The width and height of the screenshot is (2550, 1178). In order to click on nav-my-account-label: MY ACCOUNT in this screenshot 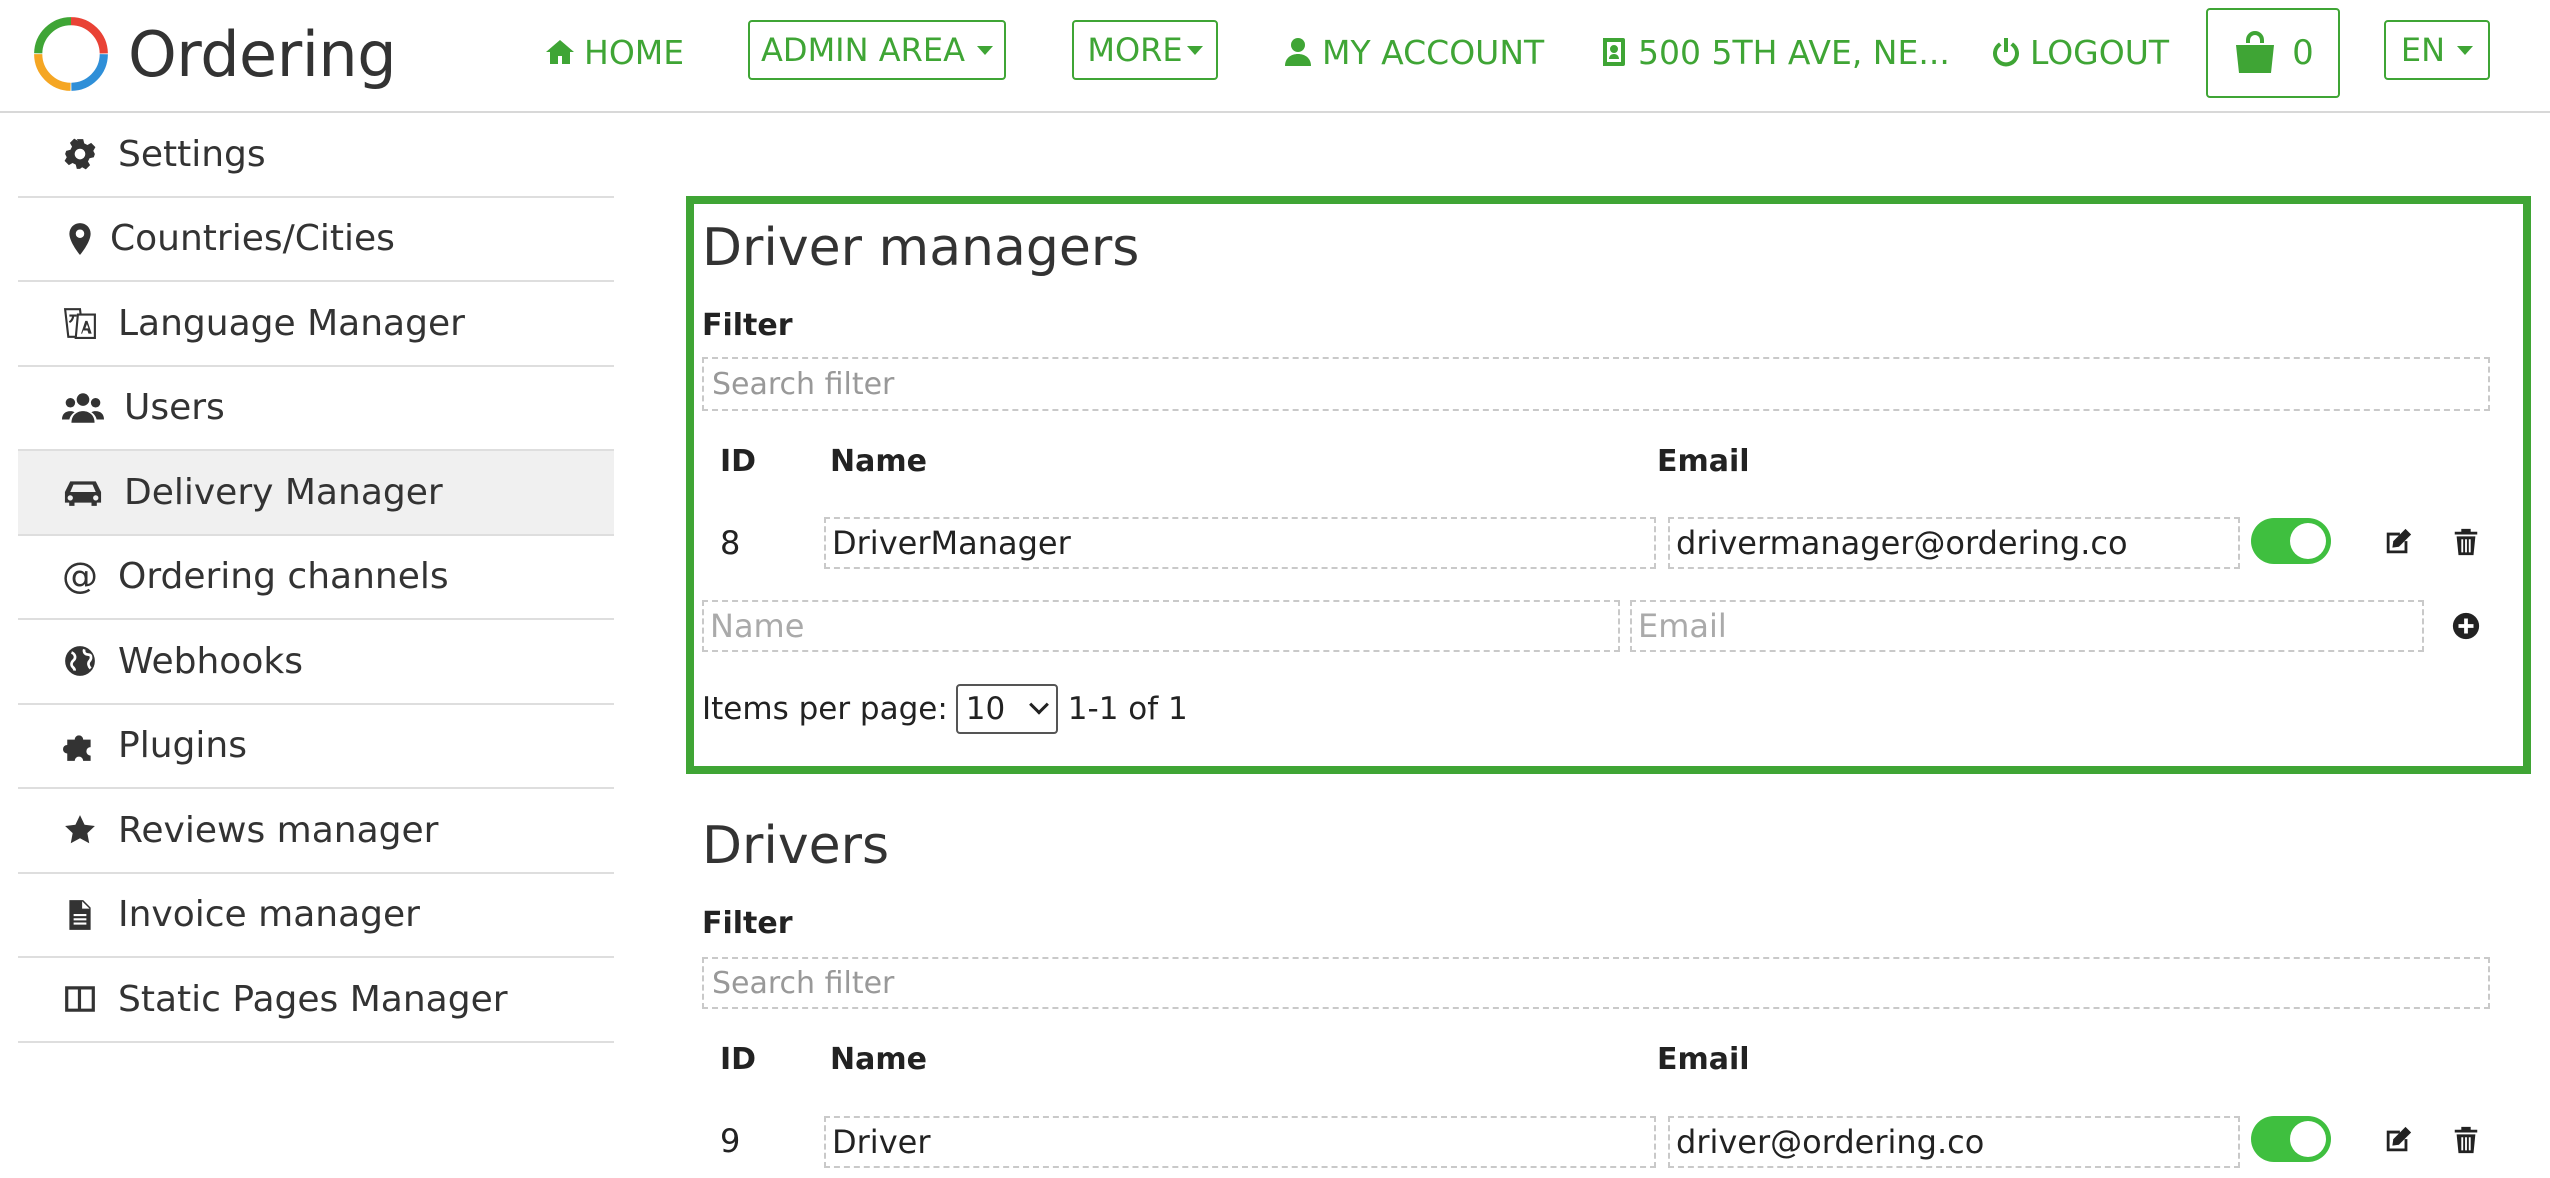, I will do `click(1433, 52)`.